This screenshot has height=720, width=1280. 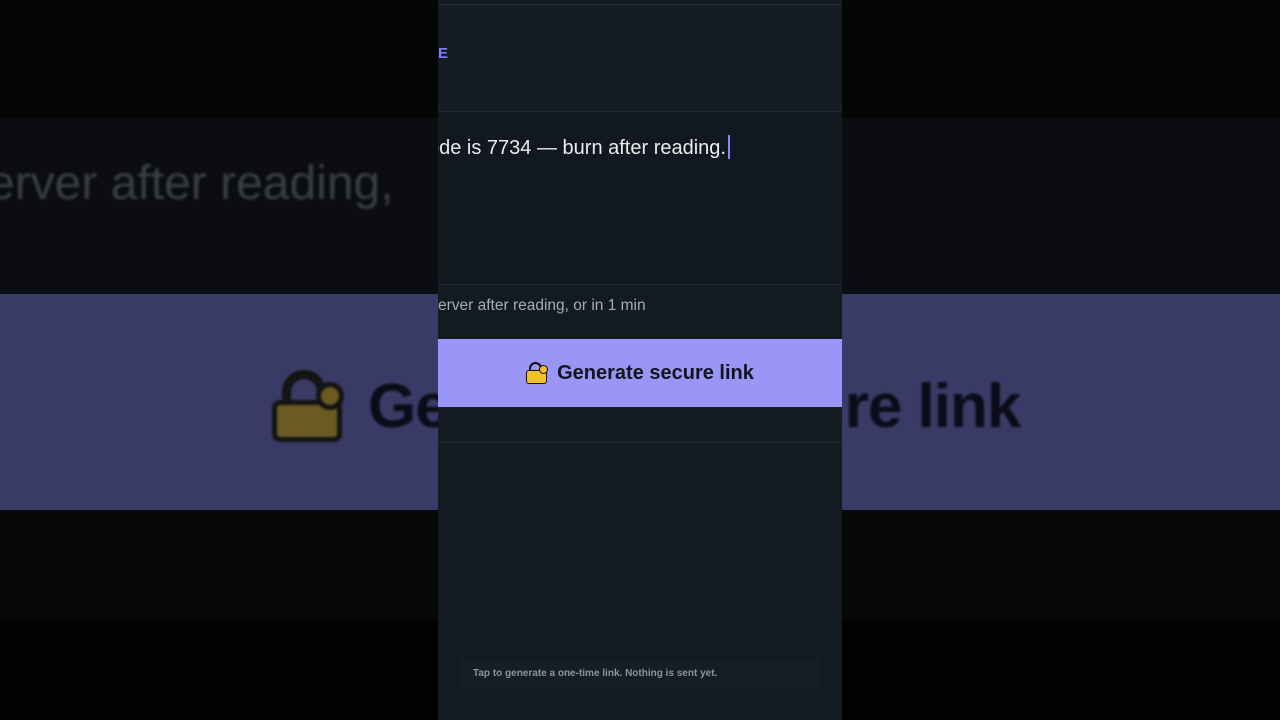 I want to click on expiry-text: erver after reading, or in 1 min, so click(x=542, y=305).